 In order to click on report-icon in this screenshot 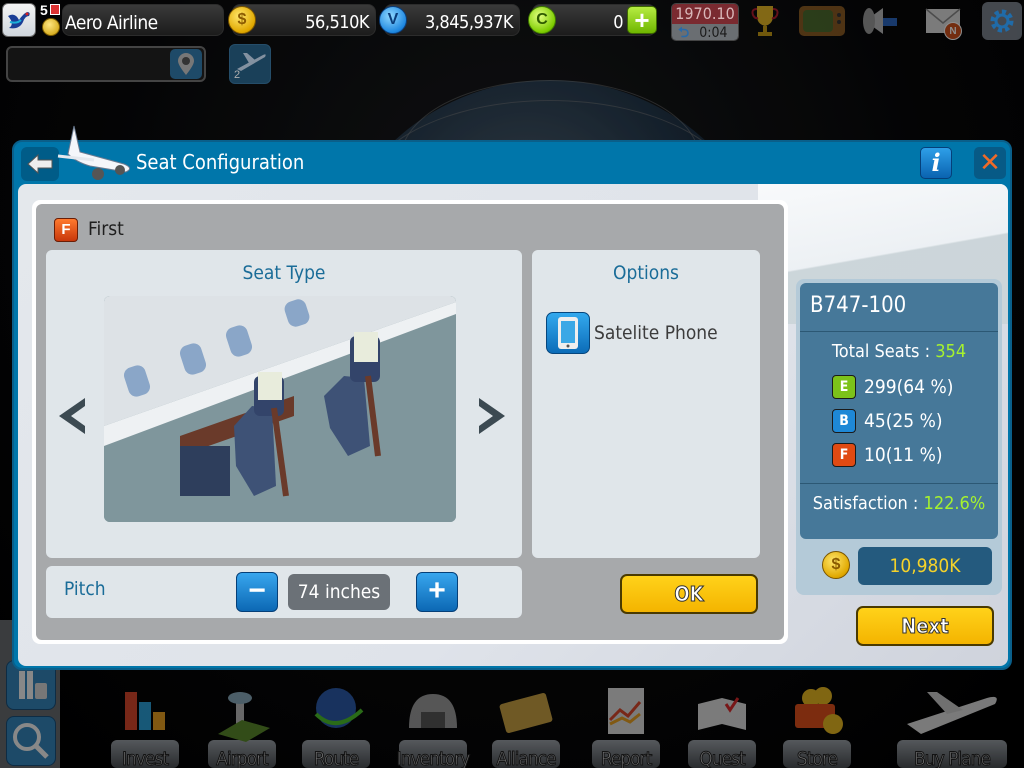, I will do `click(626, 711)`.